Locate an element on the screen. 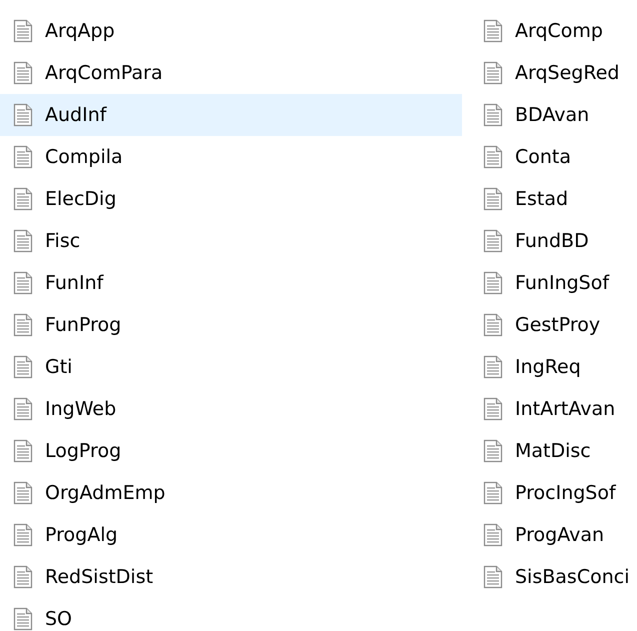 This screenshot has height=631, width=637. file-item: ProgAlg is located at coordinates (231, 535).